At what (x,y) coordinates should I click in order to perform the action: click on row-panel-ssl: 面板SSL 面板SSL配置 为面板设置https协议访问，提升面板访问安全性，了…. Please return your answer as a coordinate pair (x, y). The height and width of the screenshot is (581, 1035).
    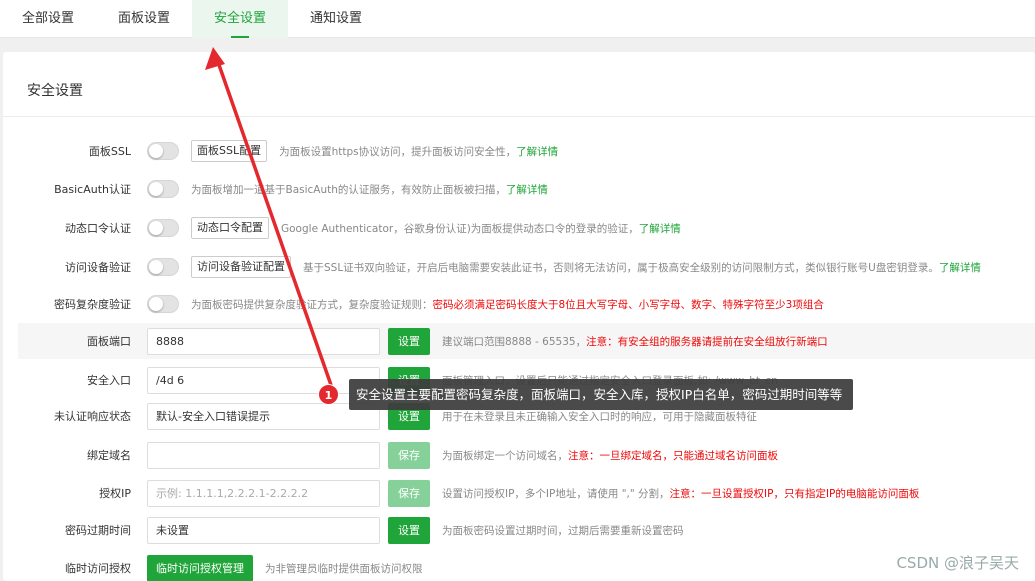
    Looking at the image, I should click on (526, 151).